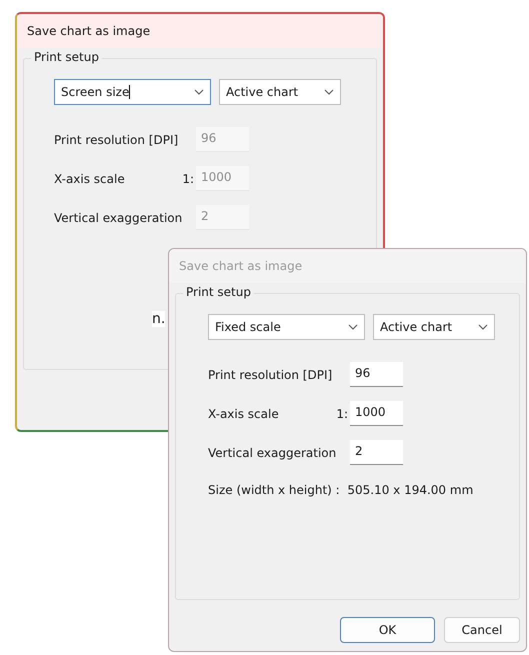 The width and height of the screenshot is (529, 655). Describe the element at coordinates (286, 327) in the screenshot. I see `dropdown: Fixed scale` at that location.